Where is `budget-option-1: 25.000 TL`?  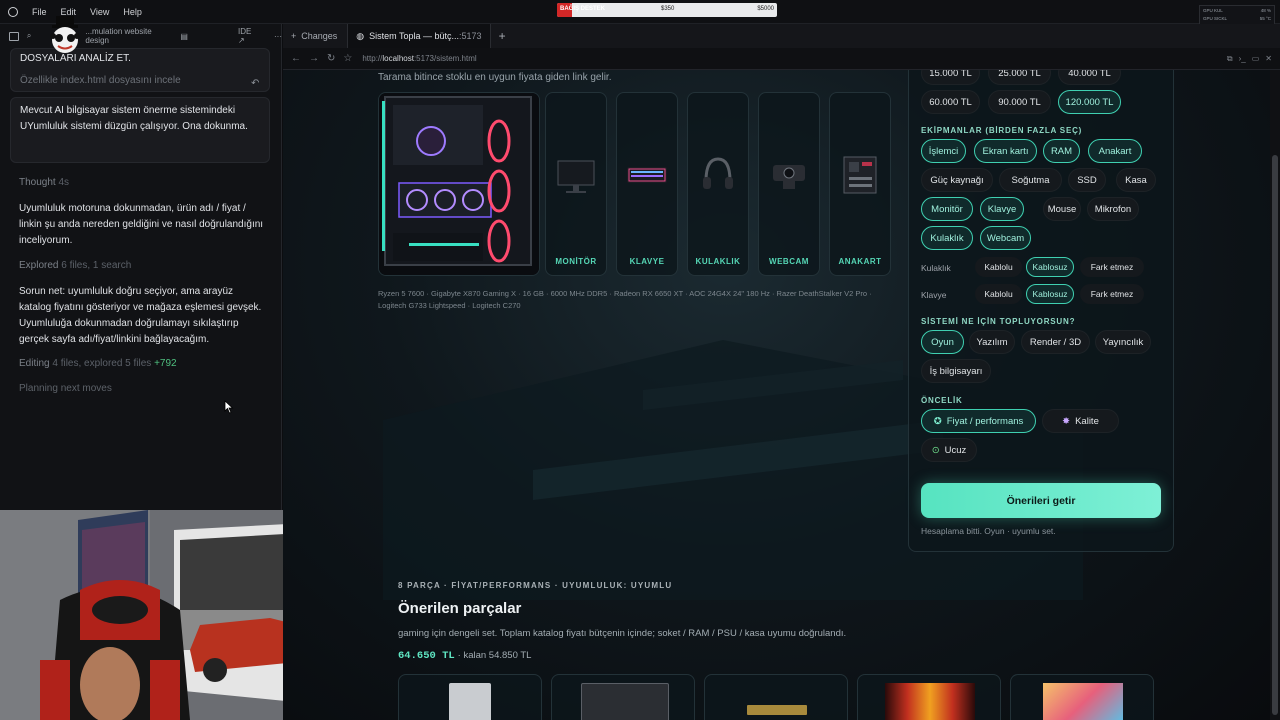 budget-option-1: 25.000 TL is located at coordinates (1019, 77).